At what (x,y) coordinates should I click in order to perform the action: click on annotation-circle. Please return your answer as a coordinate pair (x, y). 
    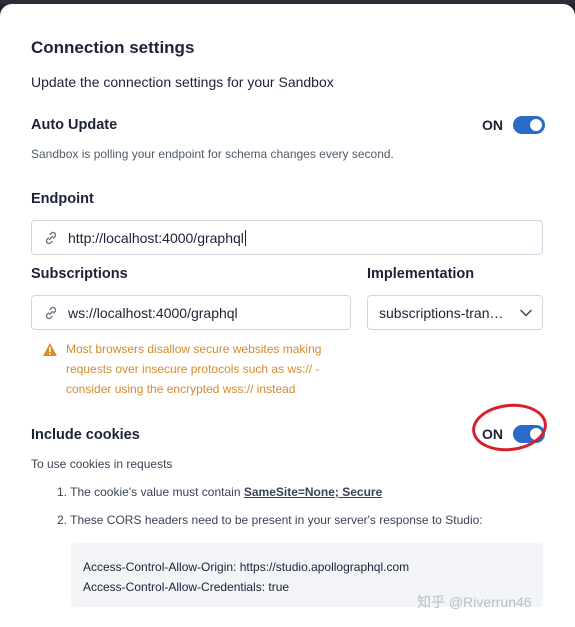
    Looking at the image, I should click on (509, 427).